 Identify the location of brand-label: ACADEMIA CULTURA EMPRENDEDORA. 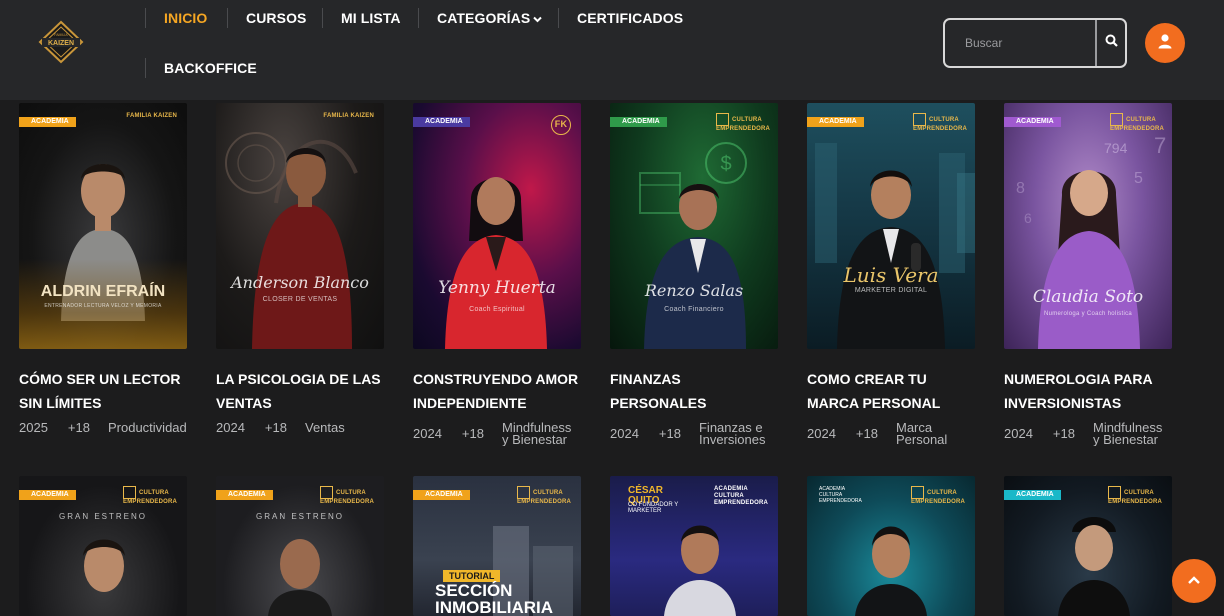
(741, 496).